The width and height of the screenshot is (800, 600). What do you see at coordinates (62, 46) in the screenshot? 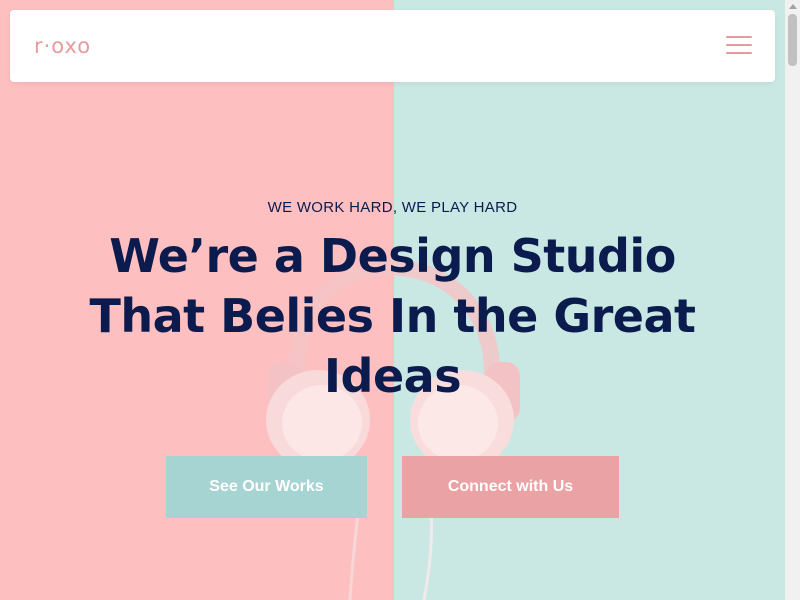
I see `brand-logo: r·oxo` at bounding box center [62, 46].